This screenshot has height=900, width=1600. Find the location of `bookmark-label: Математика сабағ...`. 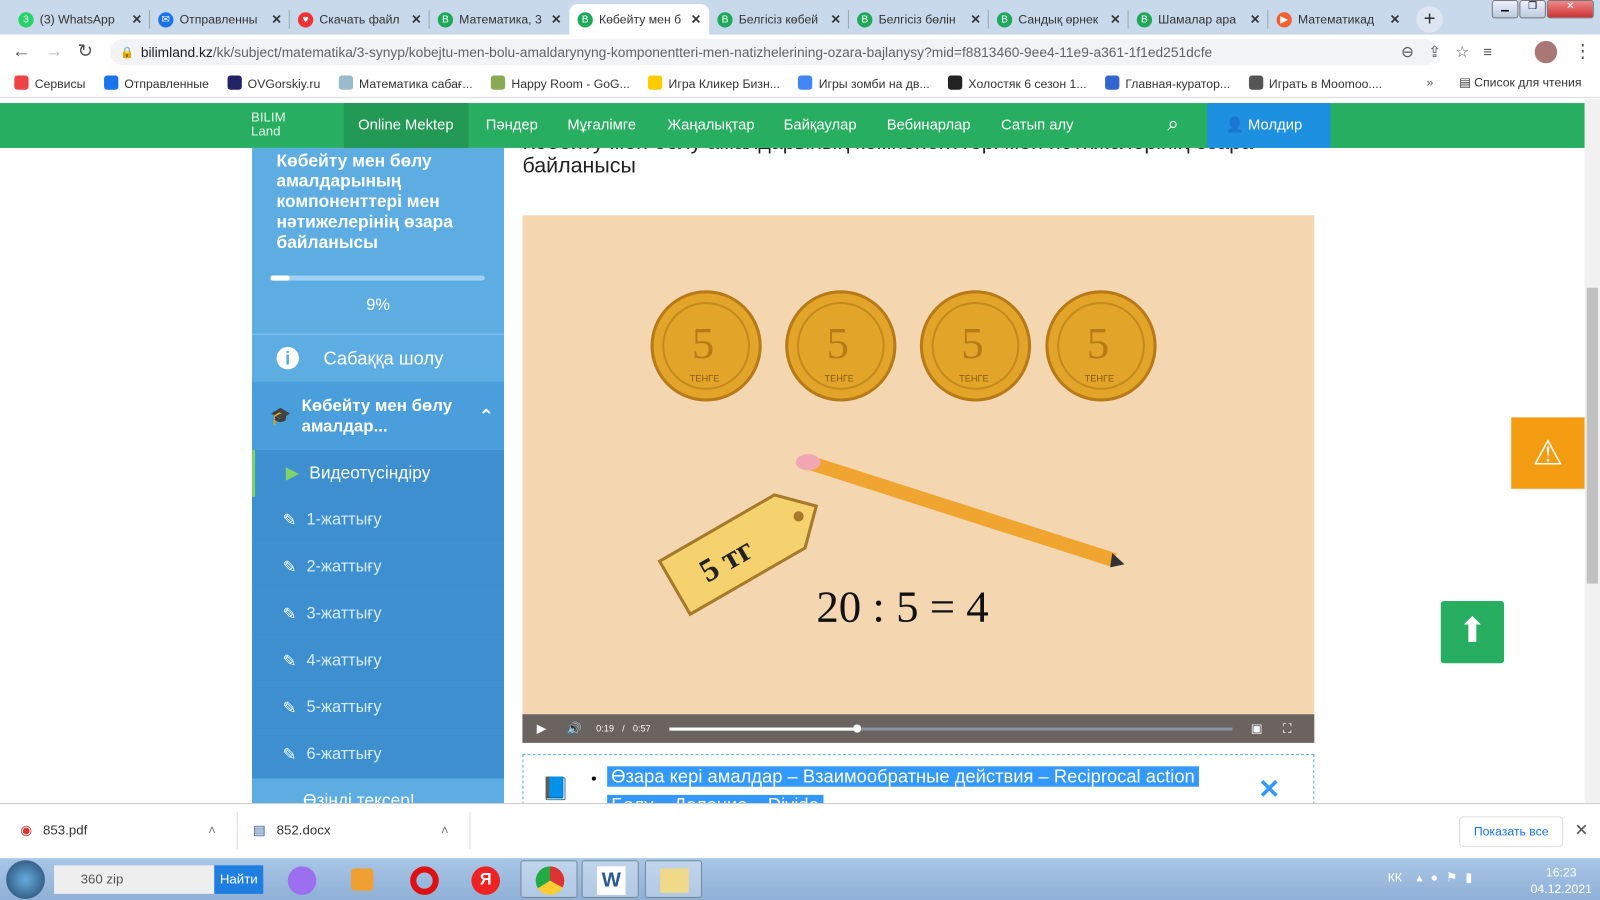

bookmark-label: Математика сабағ... is located at coordinates (416, 83).